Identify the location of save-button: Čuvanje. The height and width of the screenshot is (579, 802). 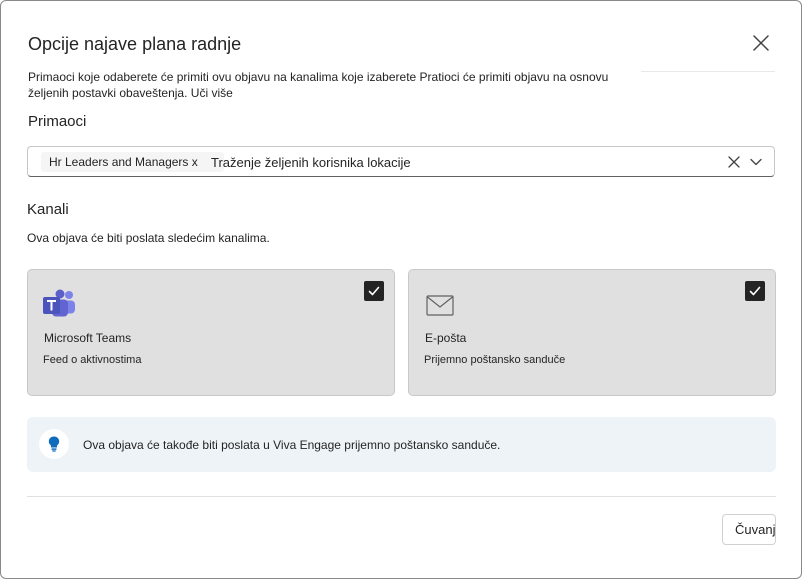
(749, 529).